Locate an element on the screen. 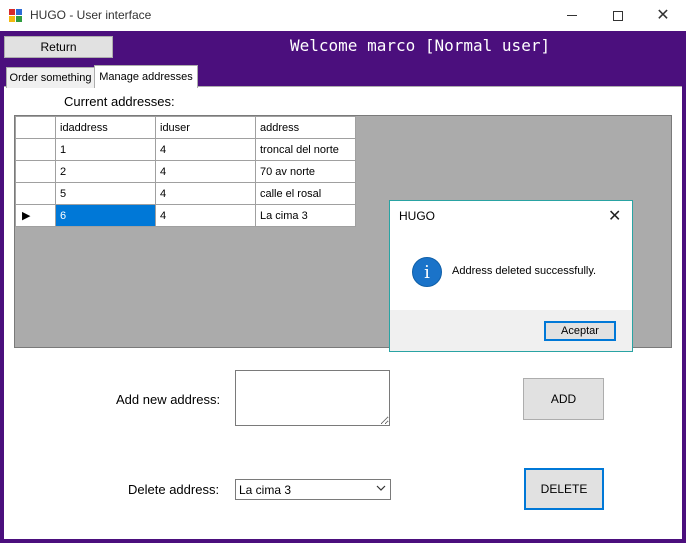 This screenshot has height=543, width=686. dialog-message: Address deleted successfully. is located at coordinates (524, 271).